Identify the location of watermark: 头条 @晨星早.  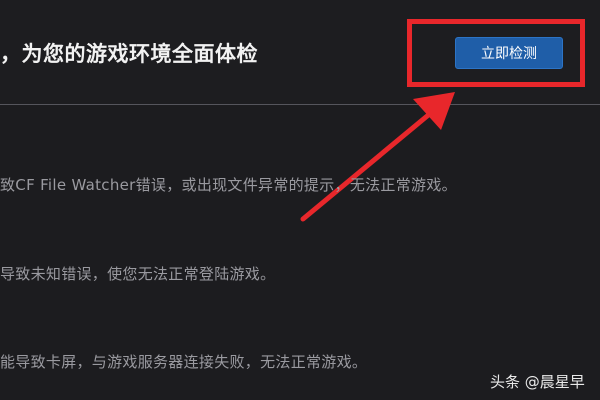
(537, 382).